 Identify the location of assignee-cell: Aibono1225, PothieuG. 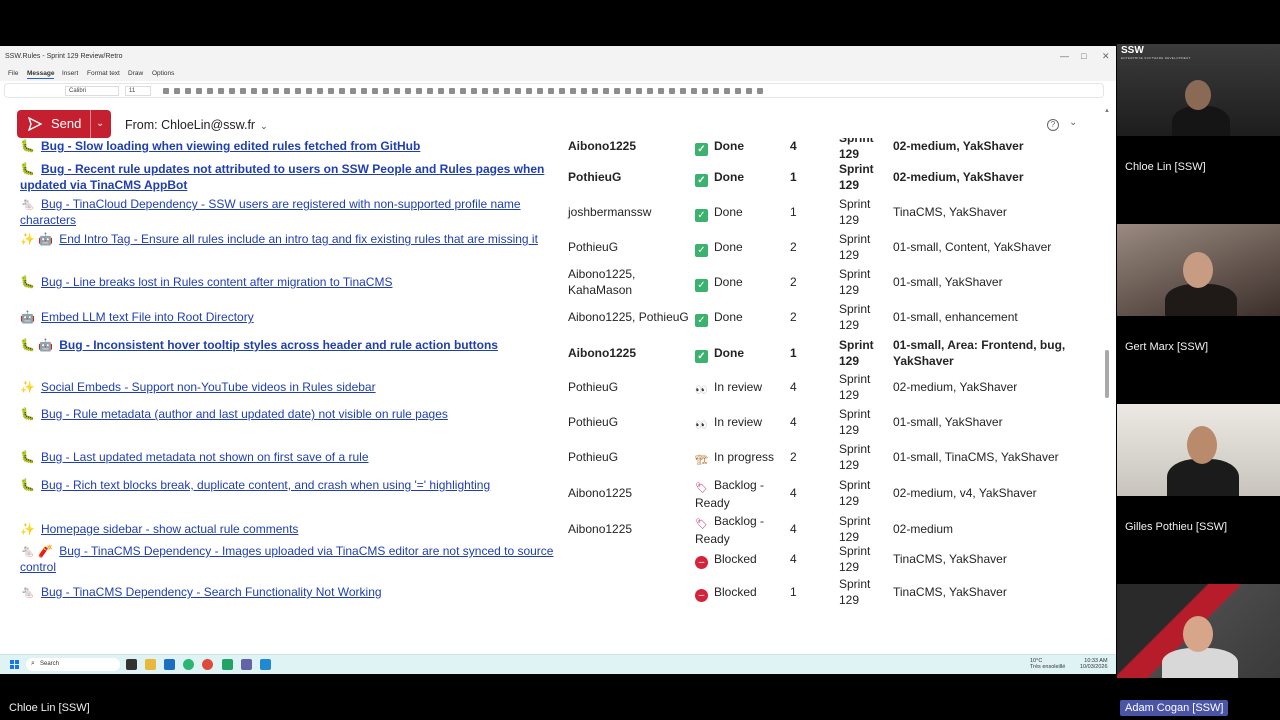
(628, 317).